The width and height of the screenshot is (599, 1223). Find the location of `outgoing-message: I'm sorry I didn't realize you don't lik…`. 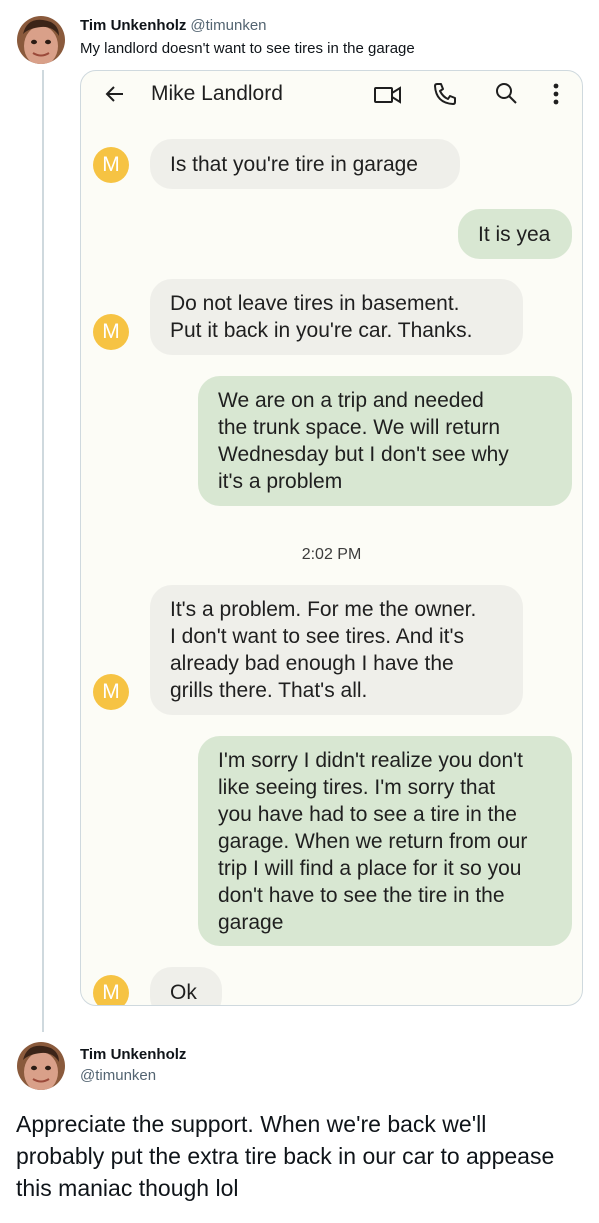

outgoing-message: I'm sorry I didn't realize you don't lik… is located at coordinates (385, 841).